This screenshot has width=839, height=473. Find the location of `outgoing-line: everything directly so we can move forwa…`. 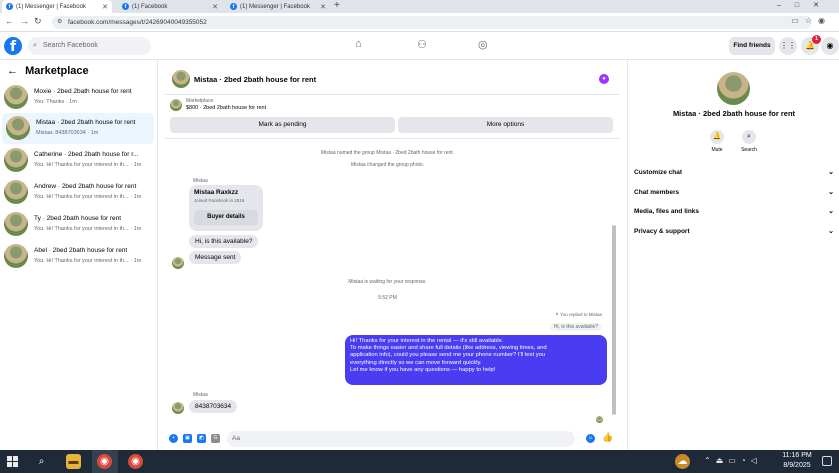

outgoing-line: everything directly so we can move forwa… is located at coordinates (416, 362).